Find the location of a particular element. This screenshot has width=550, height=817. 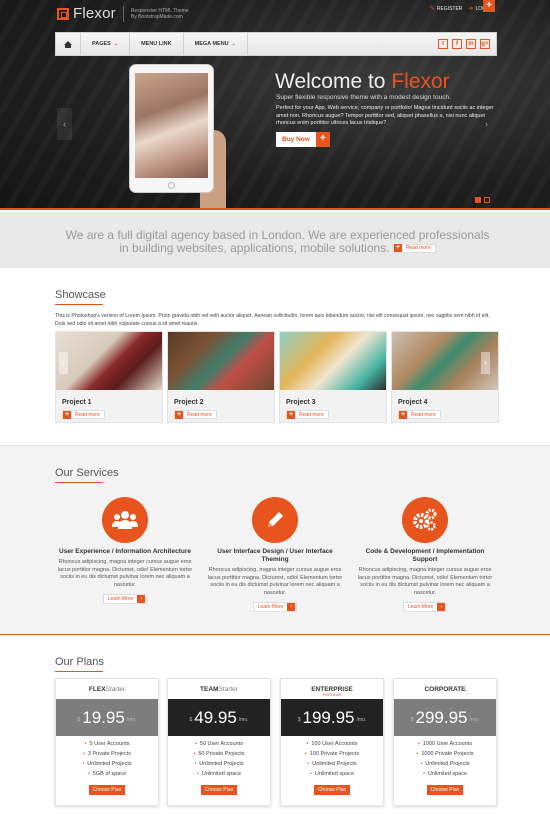

edit-icon: ✎ is located at coordinates (432, 9).